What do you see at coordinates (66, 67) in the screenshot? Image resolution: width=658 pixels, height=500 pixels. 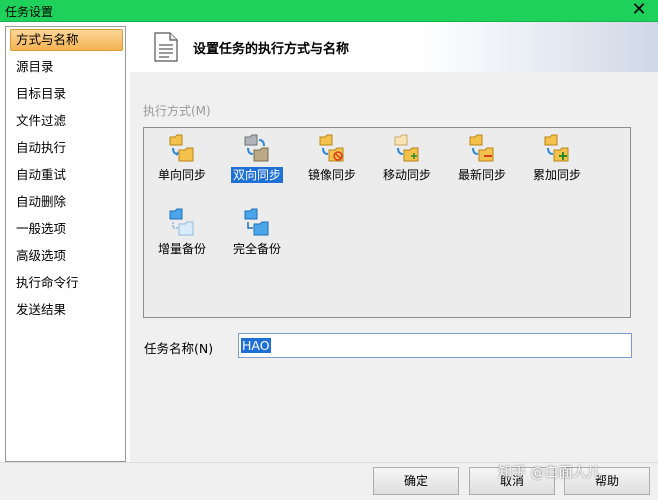 I see `sidebar-item-source-dir: 源目录` at bounding box center [66, 67].